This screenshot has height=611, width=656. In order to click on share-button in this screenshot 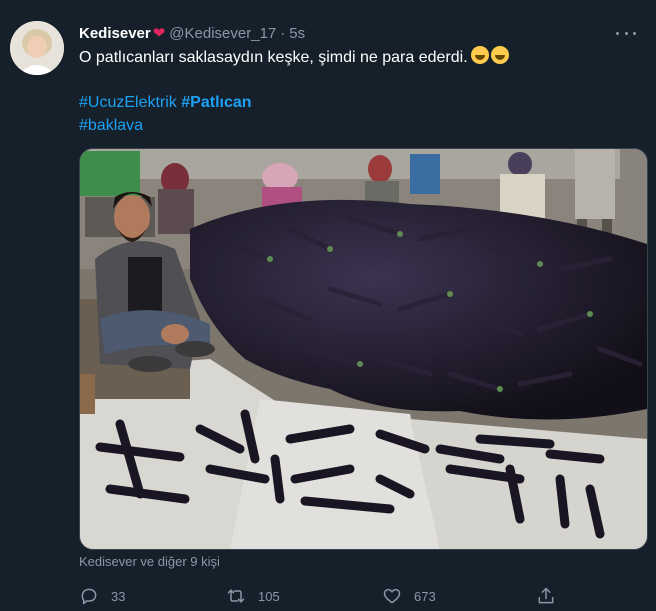, I will do `click(546, 596)`.